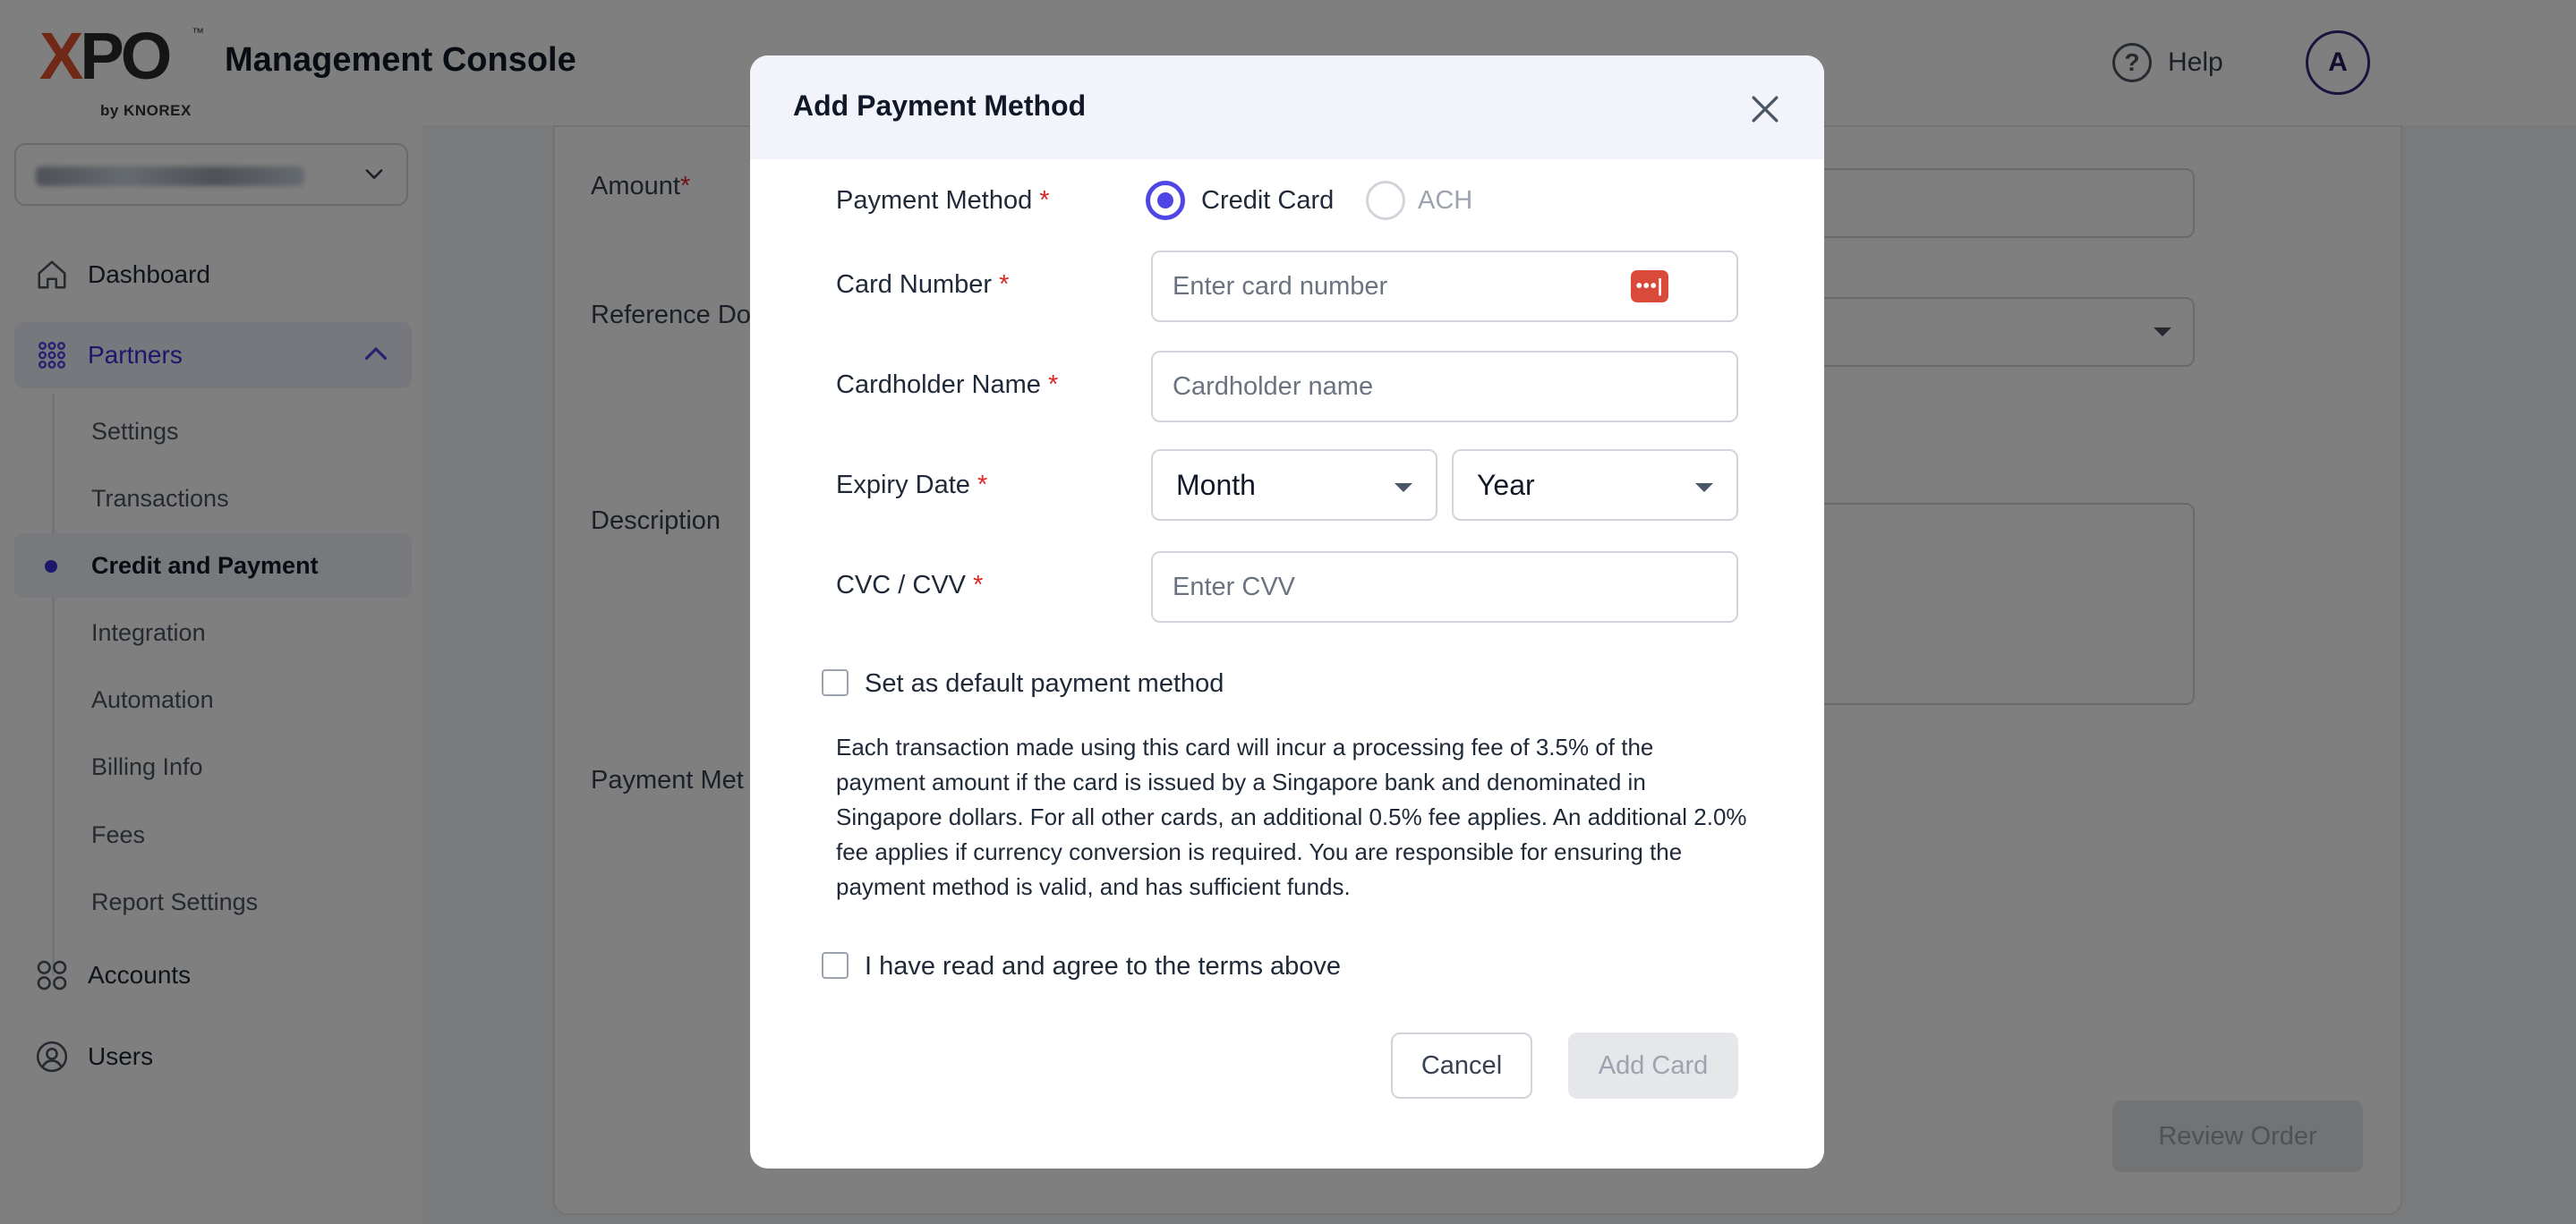 This screenshot has height=1224, width=2576. I want to click on card-number-placeholder: Enter card number, so click(1280, 286).